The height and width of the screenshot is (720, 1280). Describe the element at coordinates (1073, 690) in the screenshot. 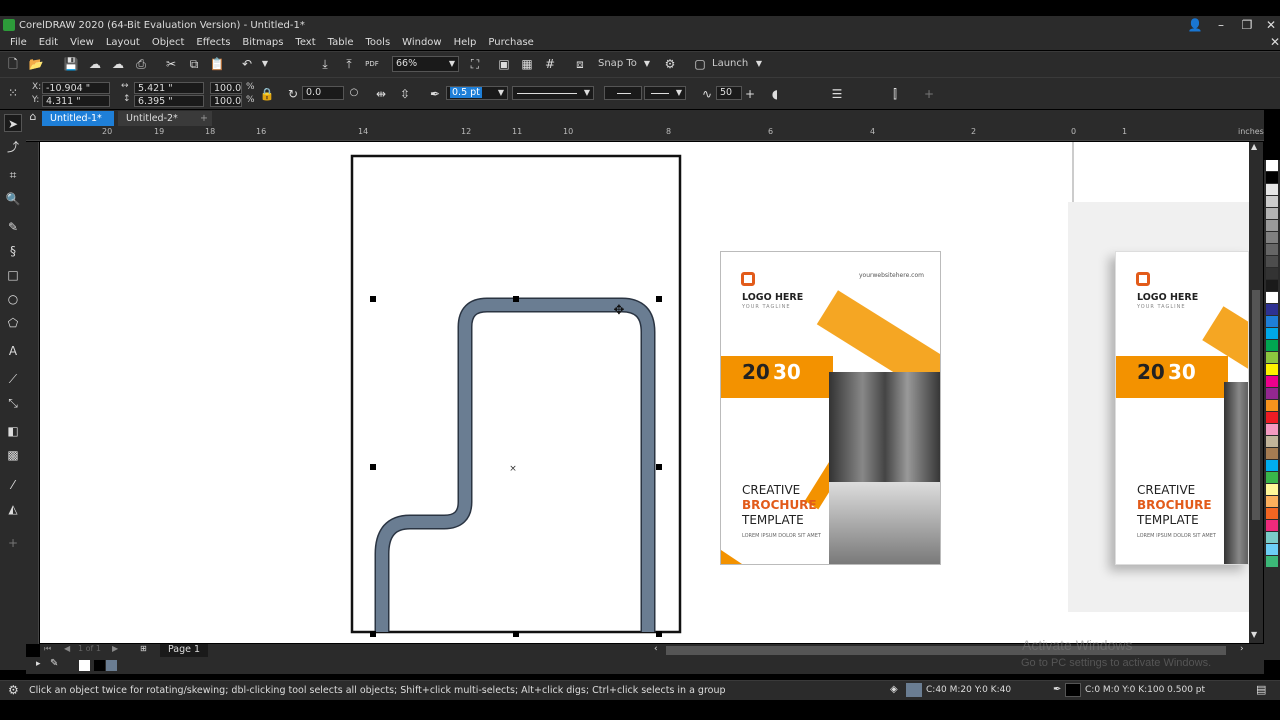

I see `outline-color-swatch` at that location.